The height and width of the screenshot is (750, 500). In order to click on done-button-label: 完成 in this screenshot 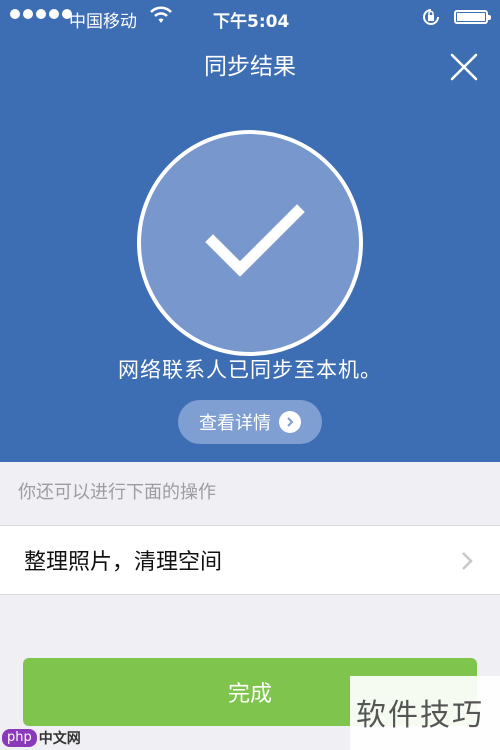, I will do `click(249, 694)`.